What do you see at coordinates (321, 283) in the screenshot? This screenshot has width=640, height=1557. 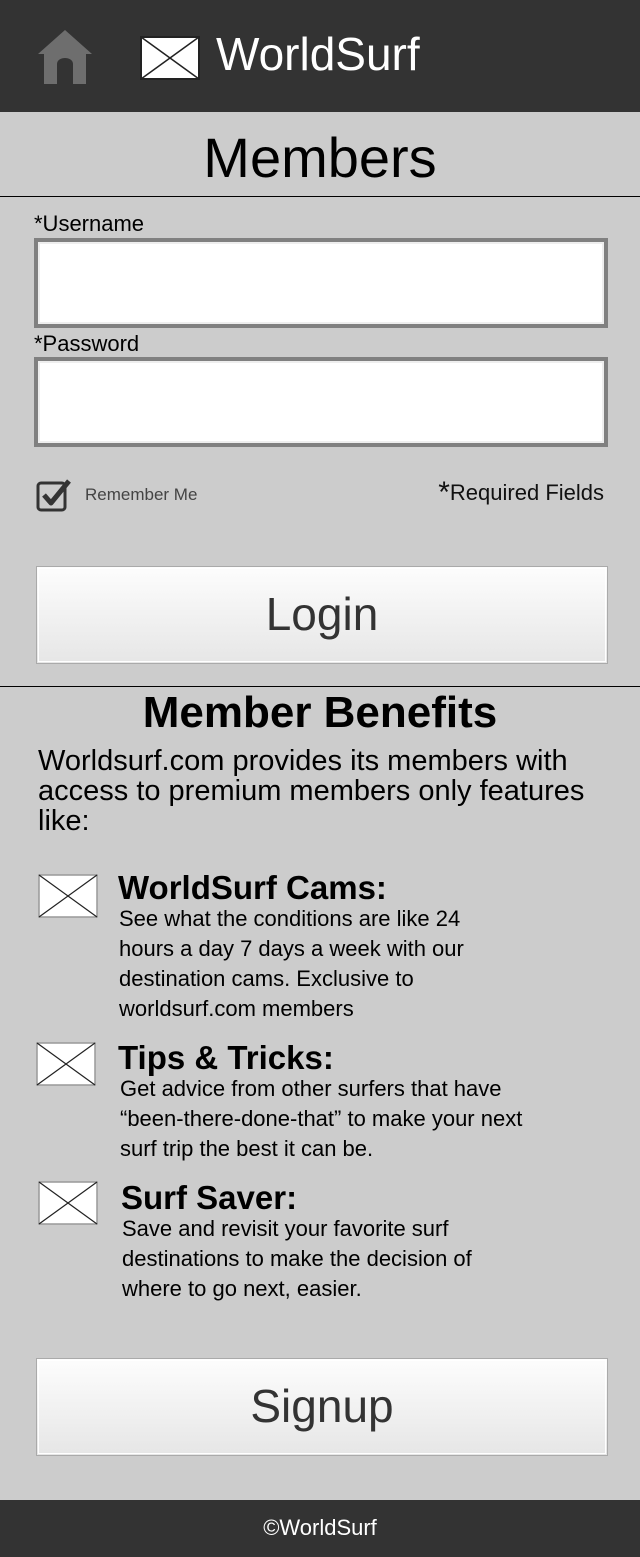 I see `username-field` at bounding box center [321, 283].